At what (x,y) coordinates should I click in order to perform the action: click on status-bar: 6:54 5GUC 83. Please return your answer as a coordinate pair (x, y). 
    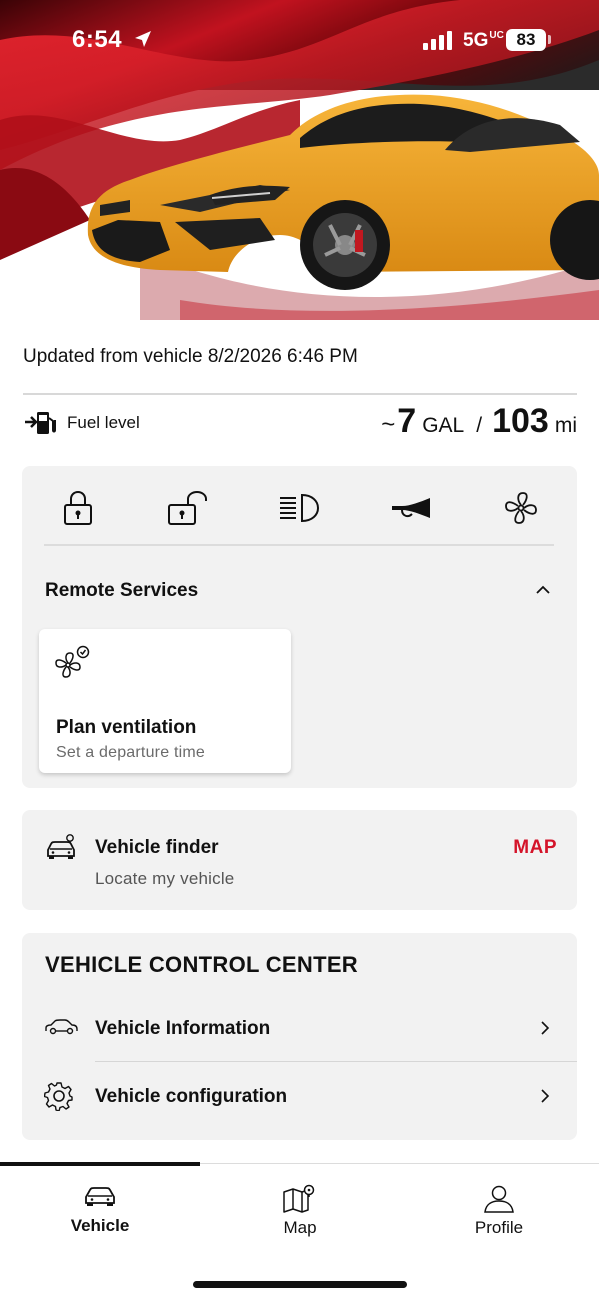
    Looking at the image, I should click on (299, 41).